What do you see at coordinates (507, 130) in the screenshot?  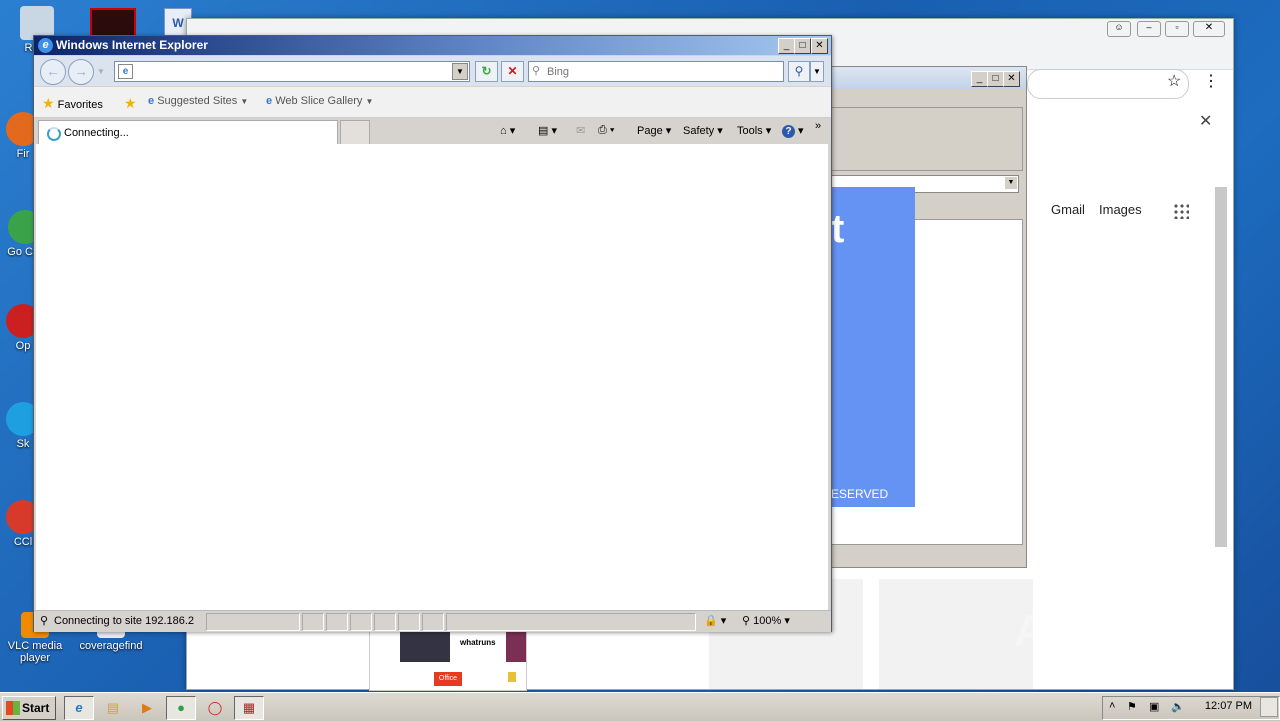 I see `home-icon: ⌂ ▾` at bounding box center [507, 130].